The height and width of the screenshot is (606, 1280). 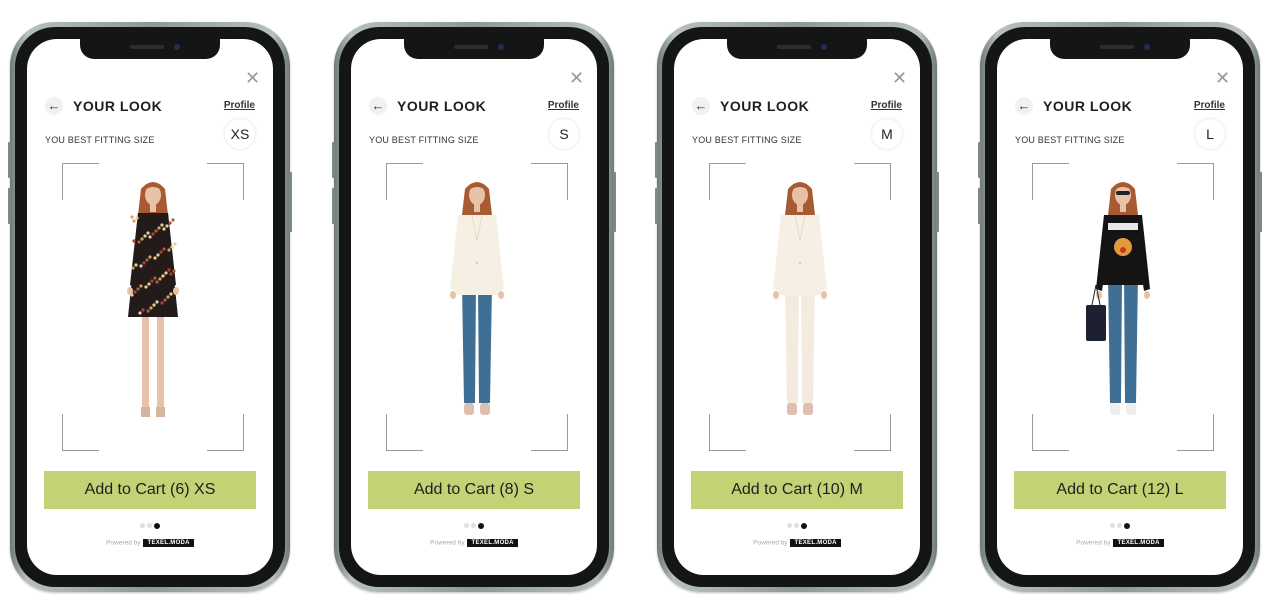 I want to click on sunglasses, so click(x=1123, y=193).